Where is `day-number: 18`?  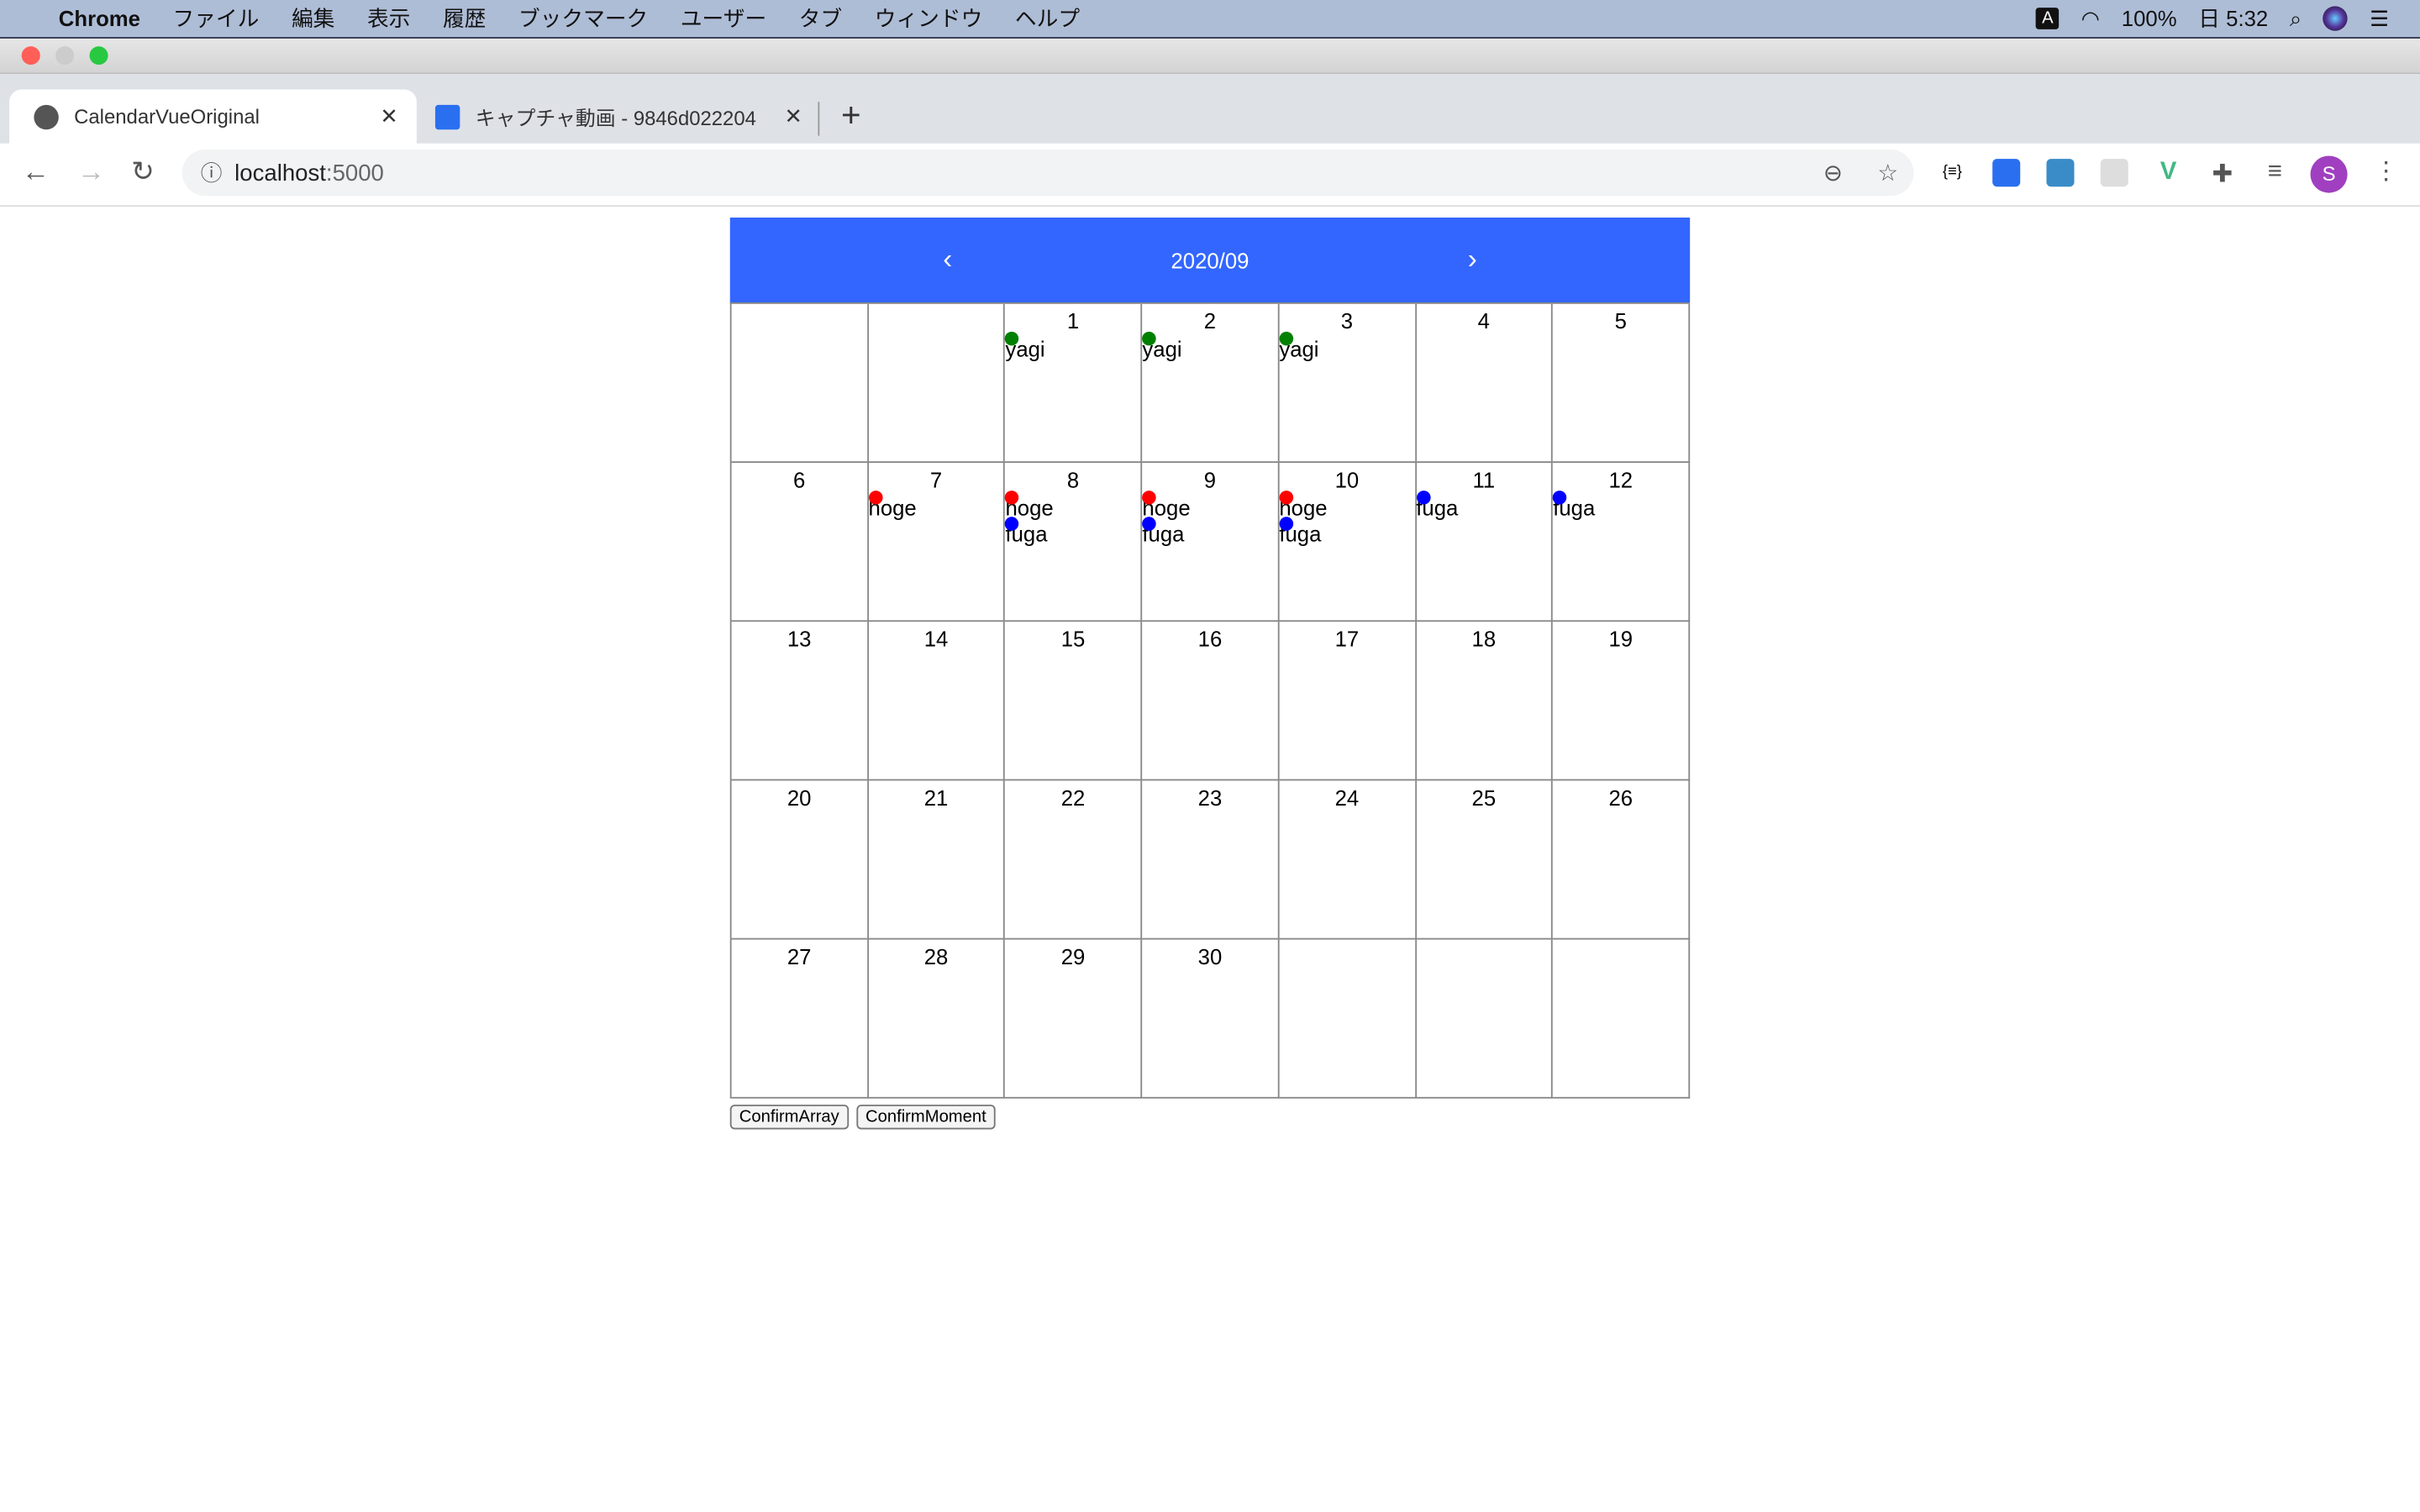 day-number: 18 is located at coordinates (1484, 639).